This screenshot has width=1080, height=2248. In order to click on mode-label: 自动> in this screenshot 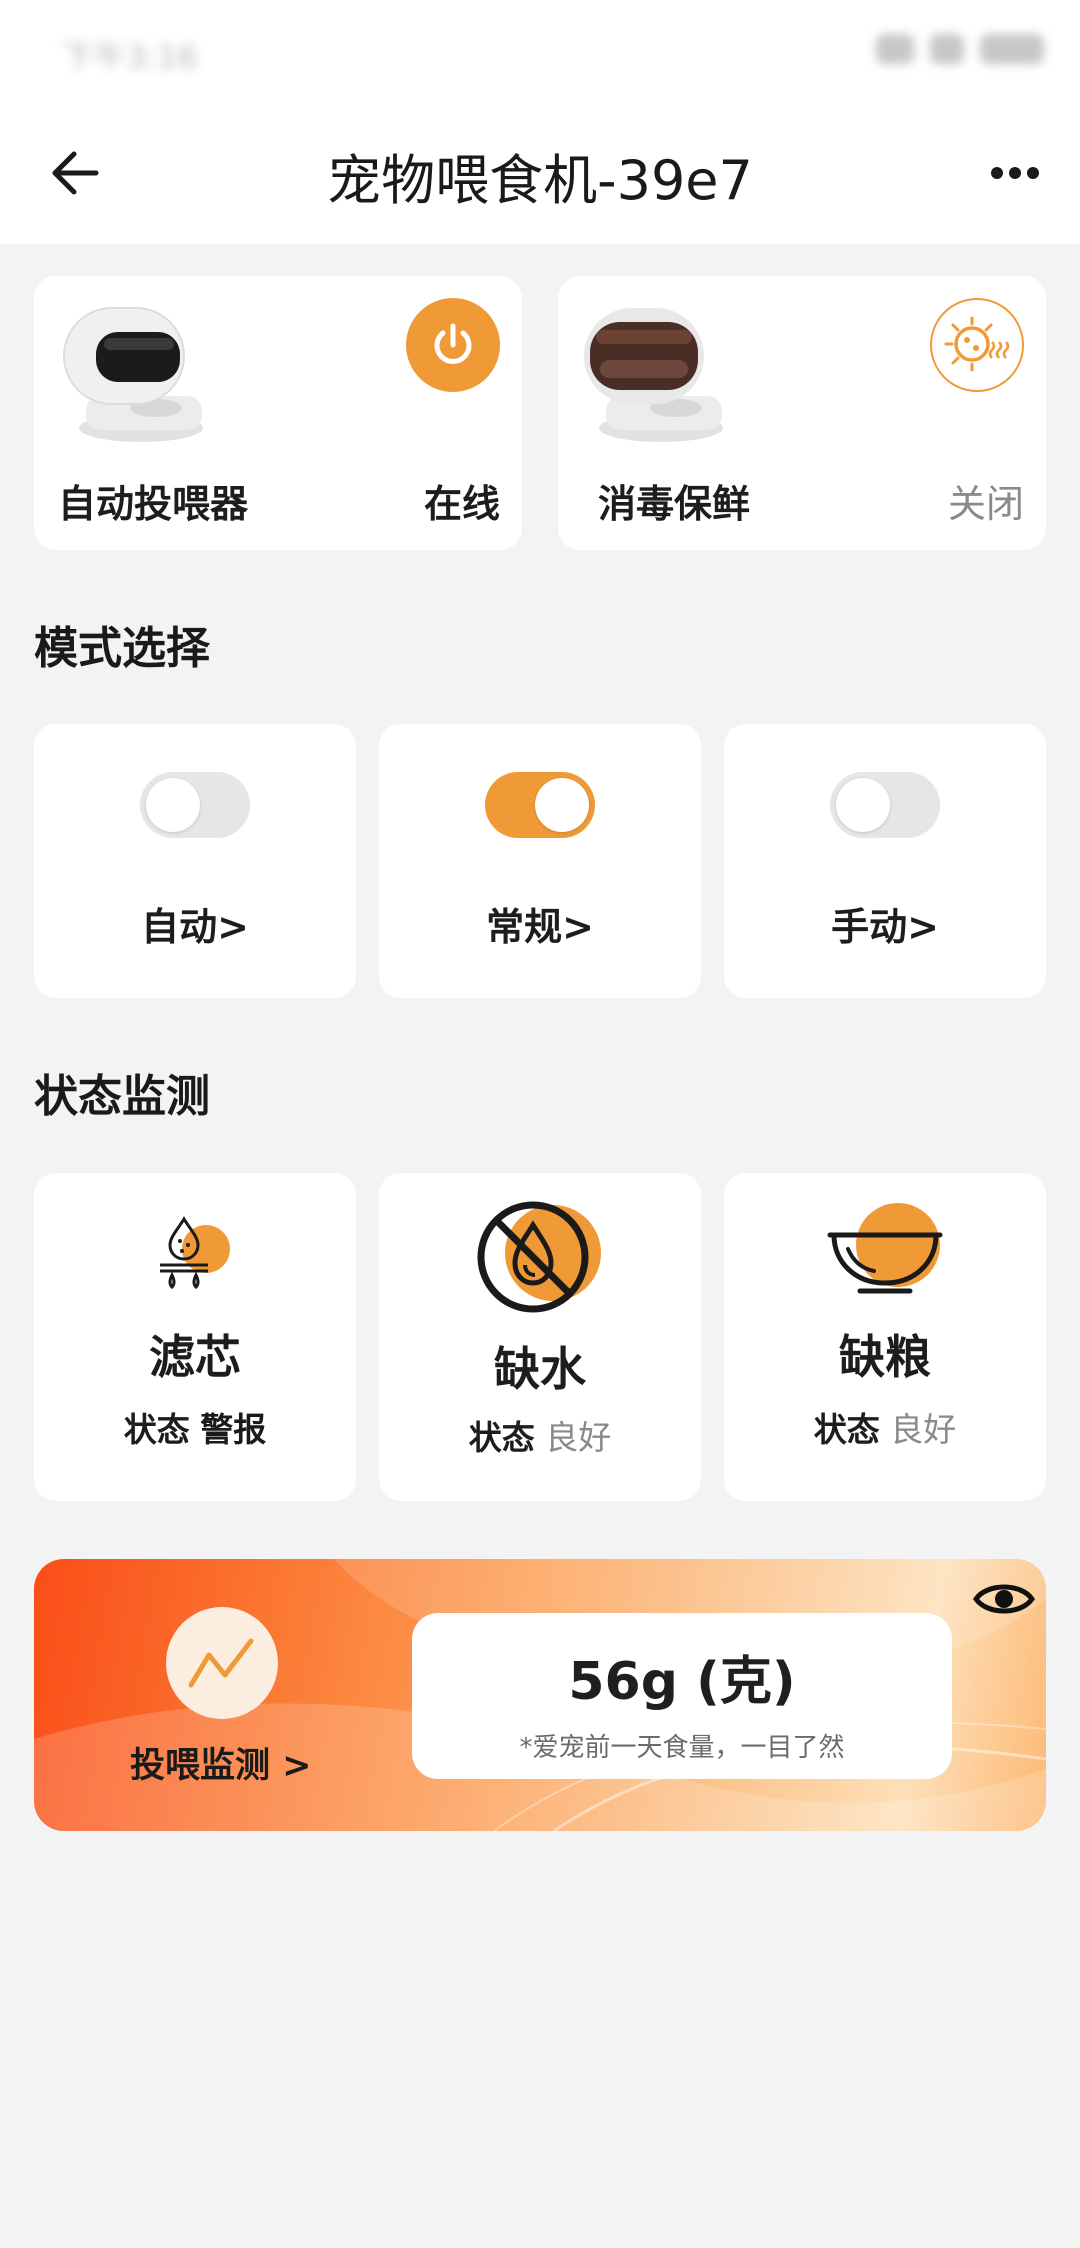, I will do `click(195, 927)`.